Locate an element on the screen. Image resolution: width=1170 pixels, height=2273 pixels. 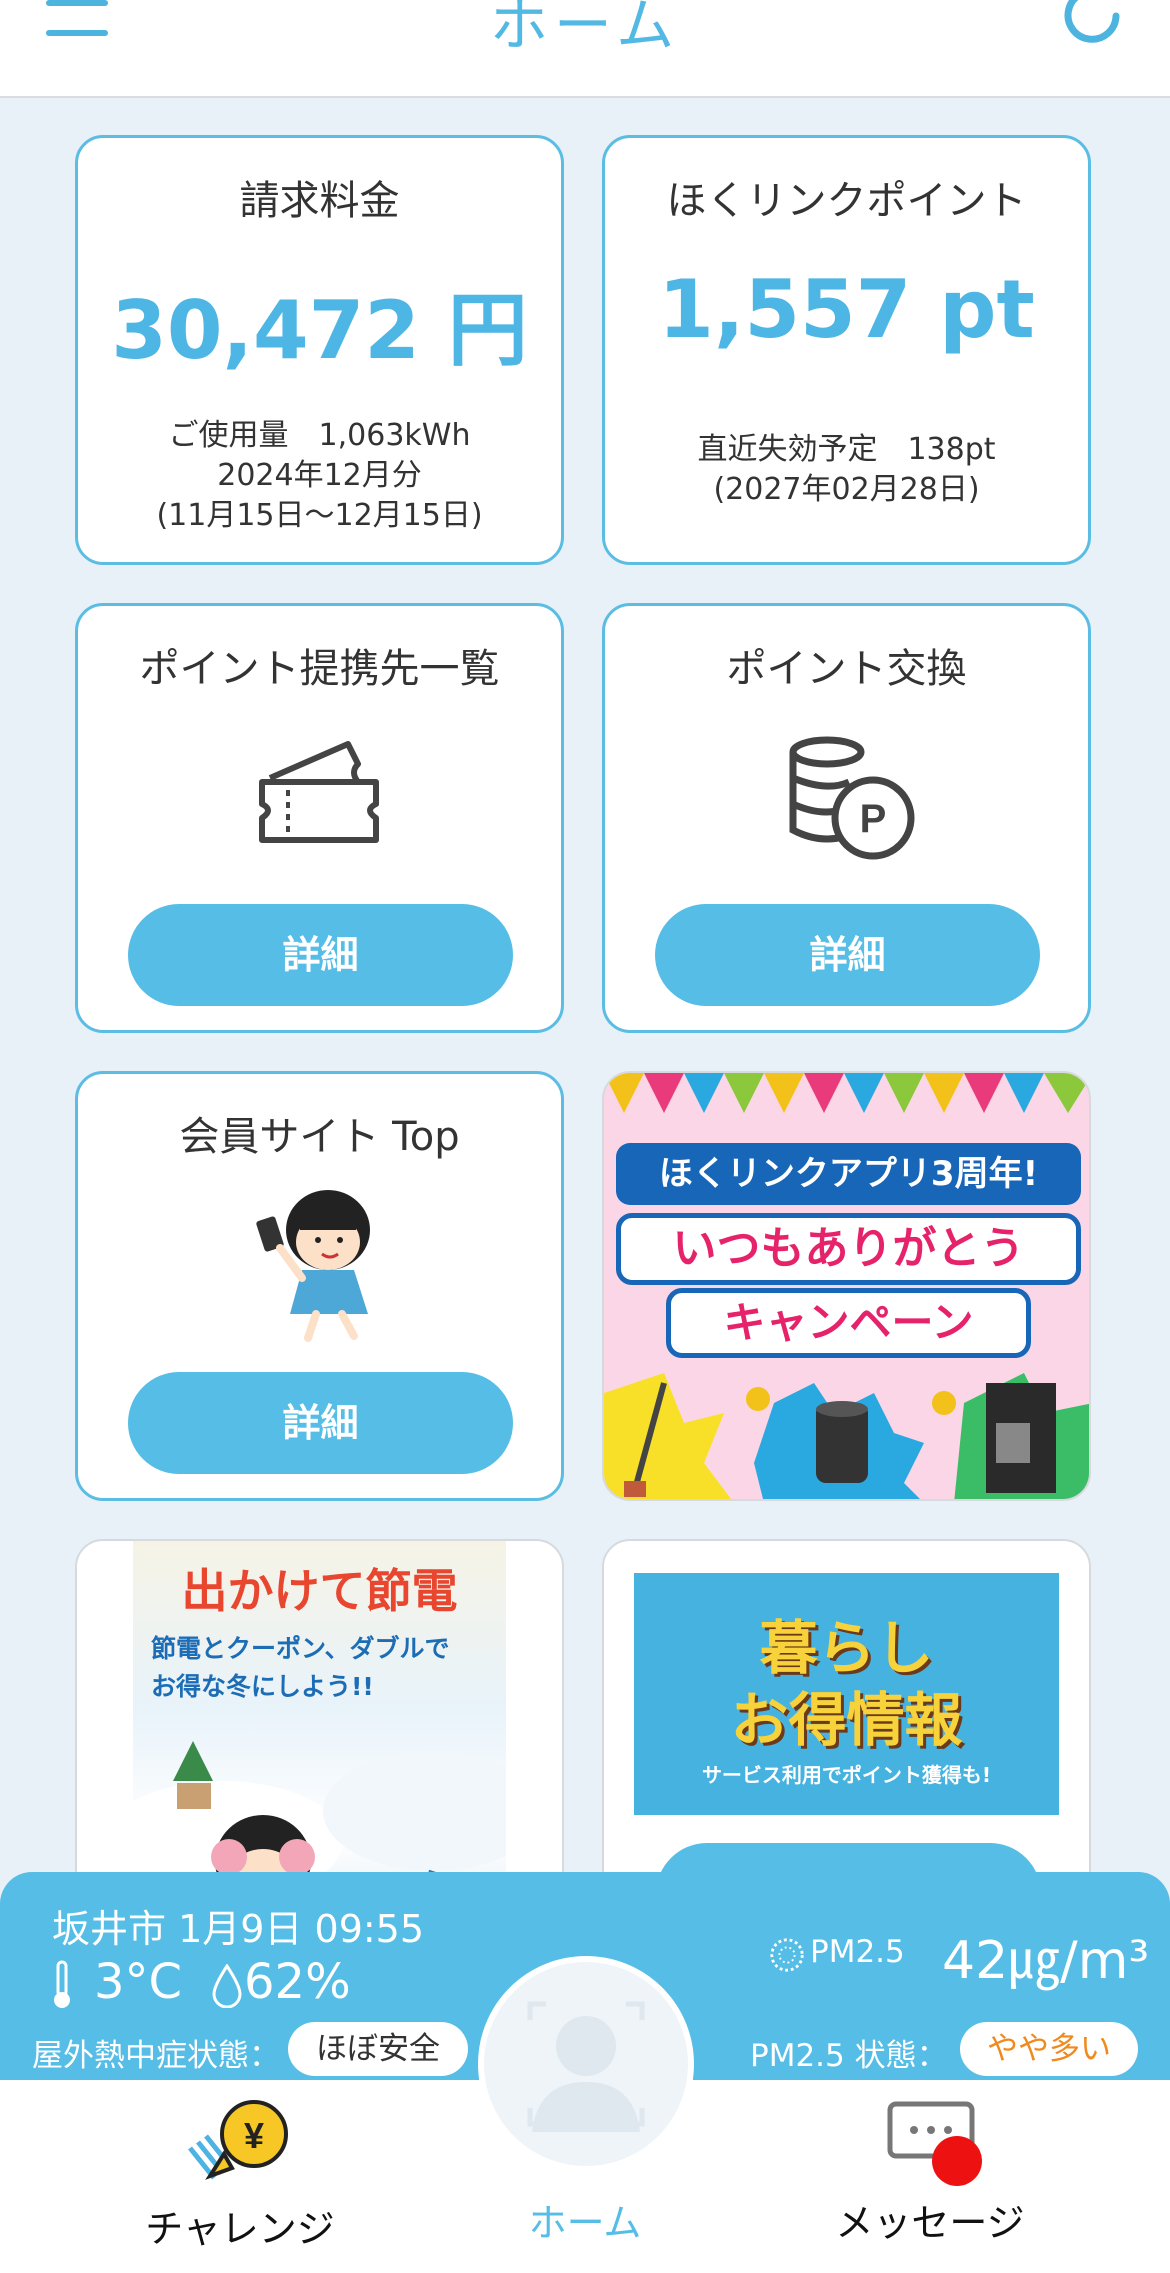
bill-usage: ご使用量 1,063kWh is located at coordinates (319, 435).